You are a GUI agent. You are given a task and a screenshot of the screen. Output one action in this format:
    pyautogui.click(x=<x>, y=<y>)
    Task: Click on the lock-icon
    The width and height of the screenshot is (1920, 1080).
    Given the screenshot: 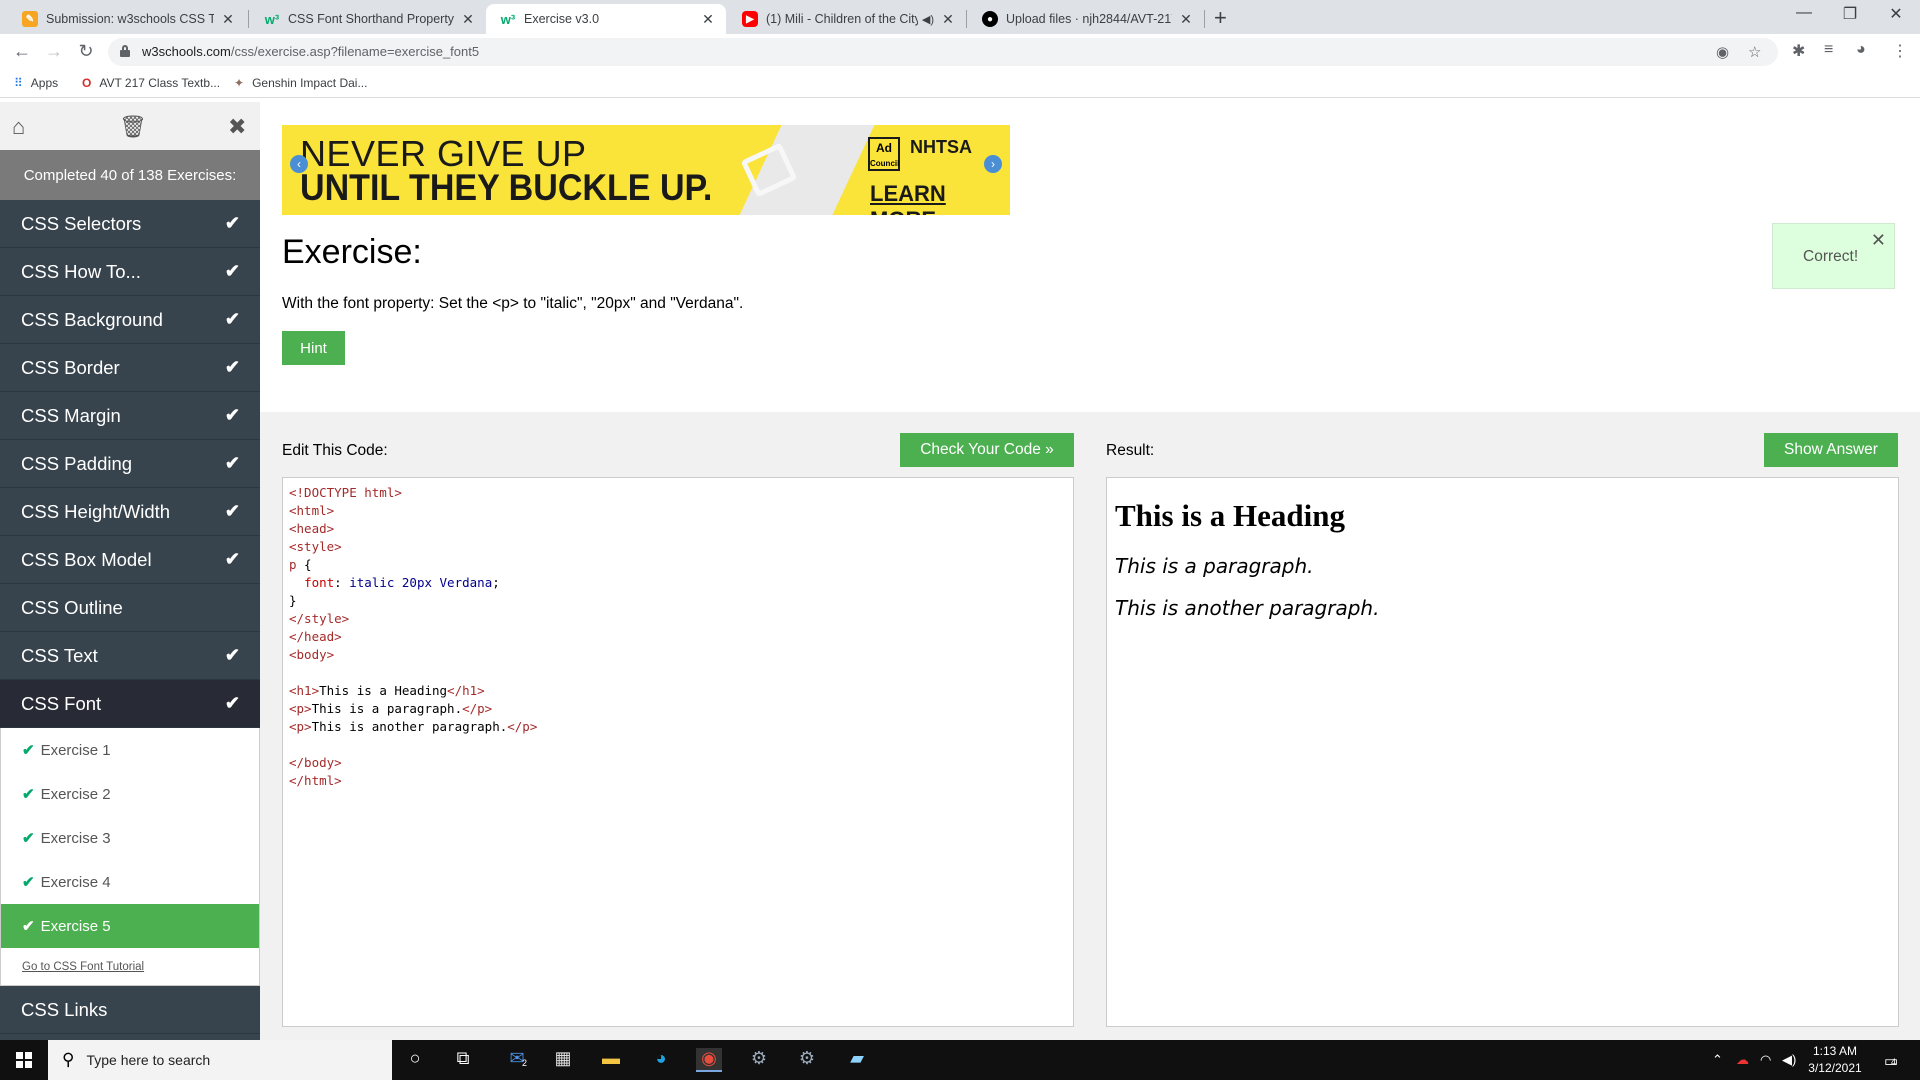 What is the action you would take?
    pyautogui.click(x=125, y=51)
    